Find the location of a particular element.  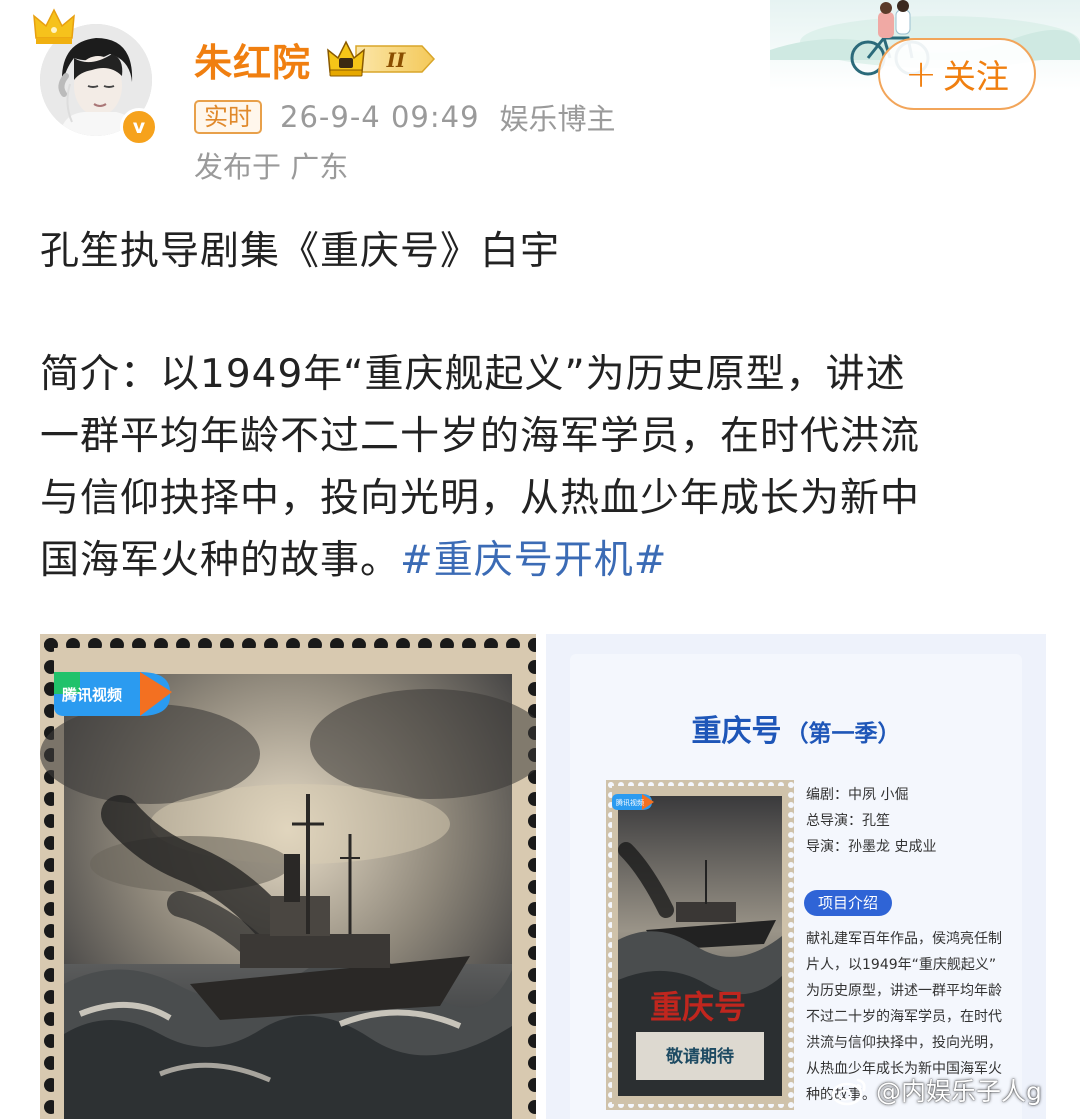

hashtag-link: #重庆号开机# is located at coordinates (533, 560).